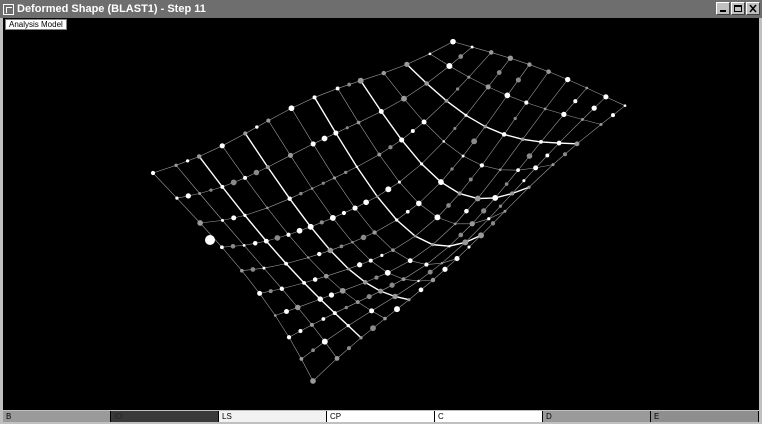 The image size is (762, 424). What do you see at coordinates (597, 416) in the screenshot?
I see `legend-segment-d: D` at bounding box center [597, 416].